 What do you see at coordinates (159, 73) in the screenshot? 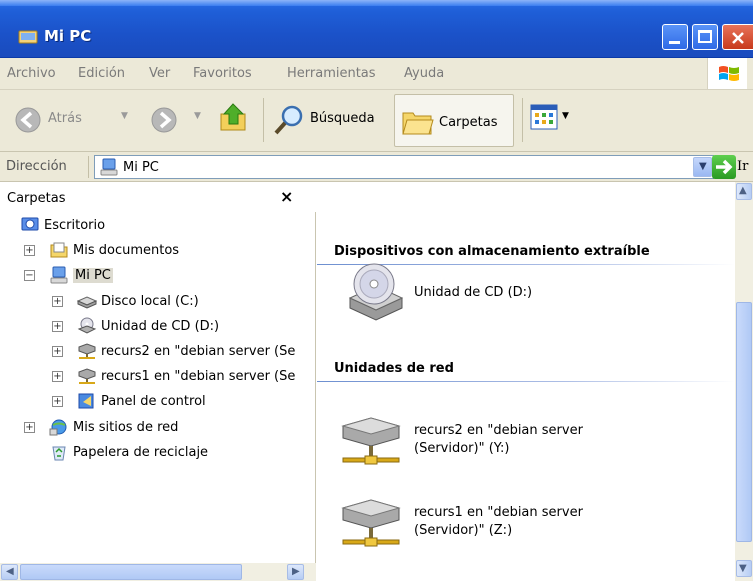
I see `menu-ver: Ver` at bounding box center [159, 73].